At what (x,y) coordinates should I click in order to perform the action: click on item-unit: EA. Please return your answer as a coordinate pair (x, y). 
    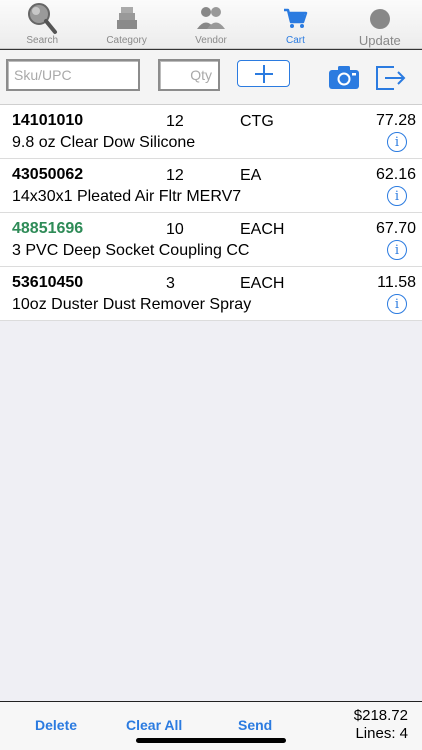
    Looking at the image, I should click on (251, 175).